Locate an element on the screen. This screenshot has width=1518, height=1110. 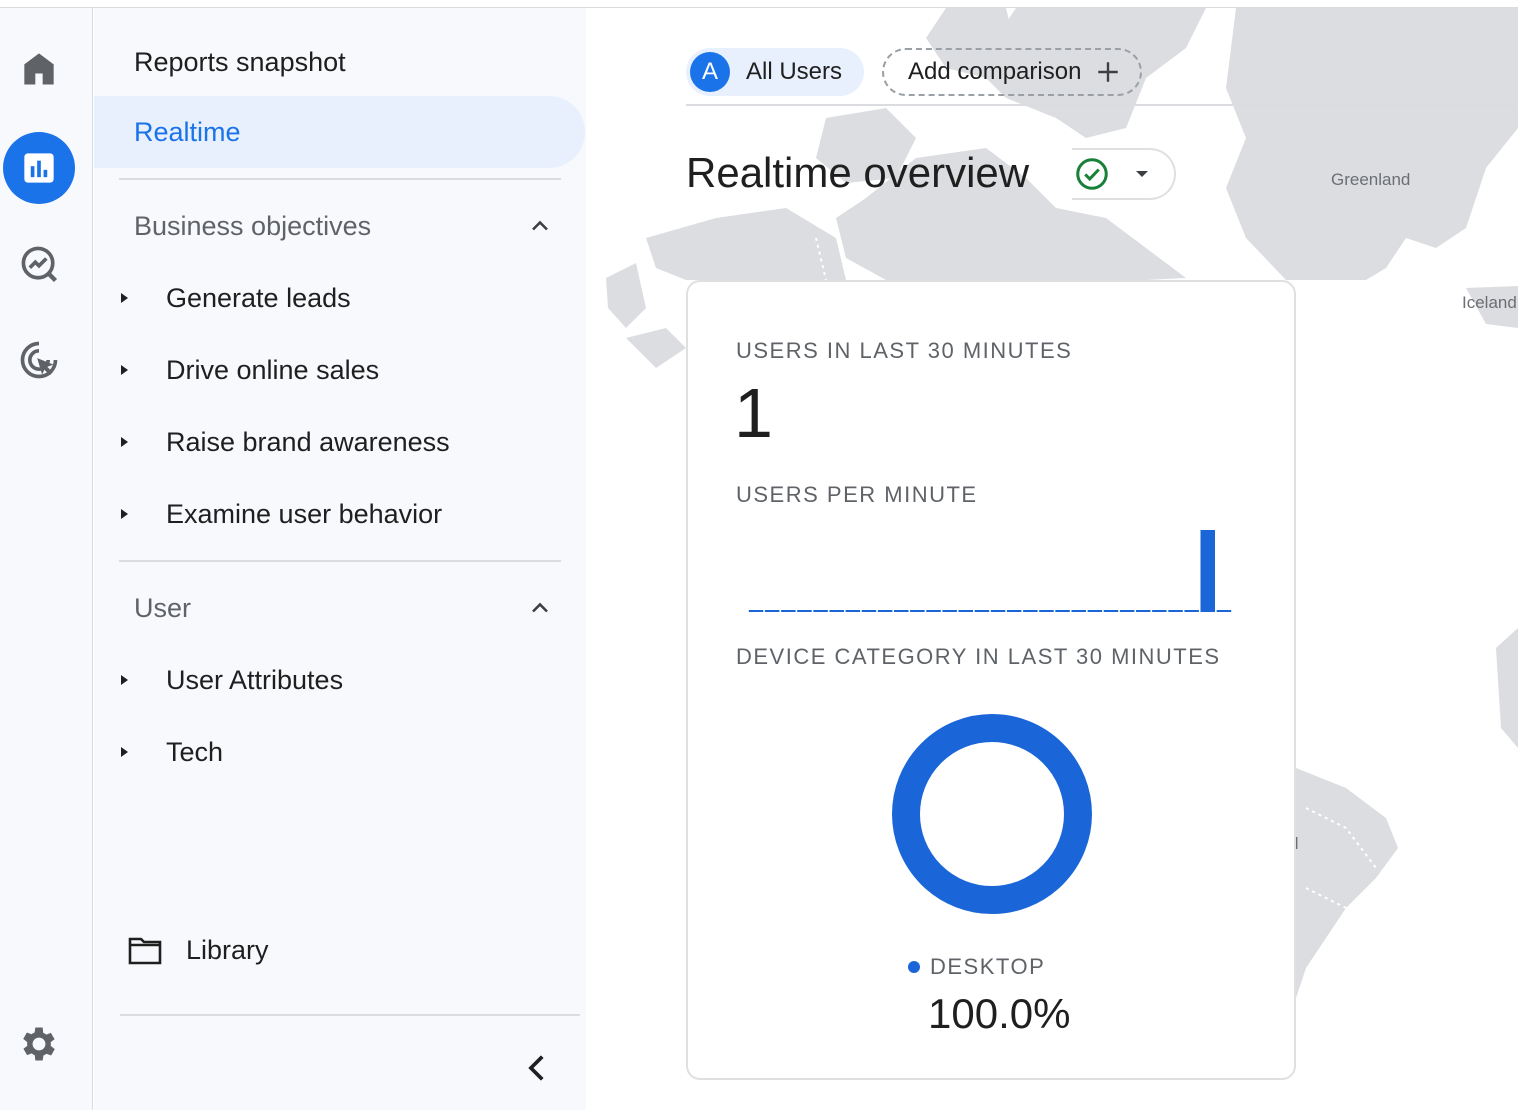
per-minute-label: USERS PER MINUTE is located at coordinates (857, 494).